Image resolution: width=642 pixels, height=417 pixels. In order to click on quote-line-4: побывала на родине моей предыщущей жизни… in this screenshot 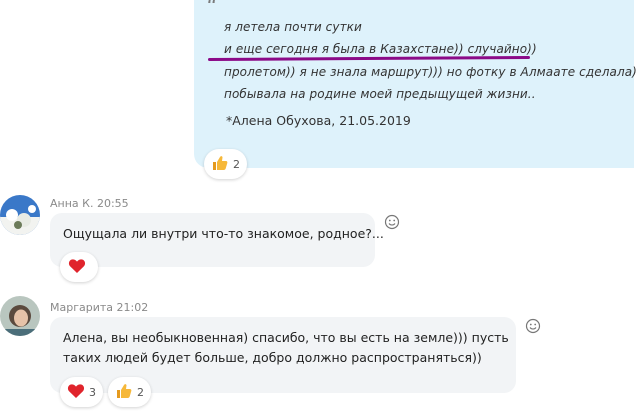, I will do `click(380, 94)`.